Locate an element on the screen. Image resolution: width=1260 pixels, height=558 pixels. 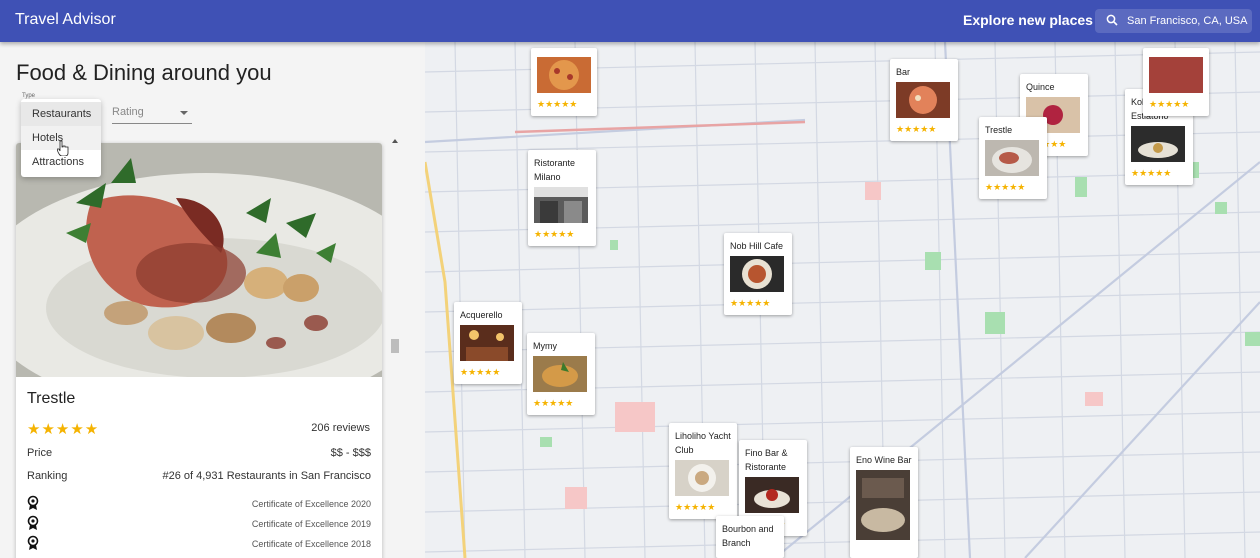
search-icon is located at coordinates (1112, 20).